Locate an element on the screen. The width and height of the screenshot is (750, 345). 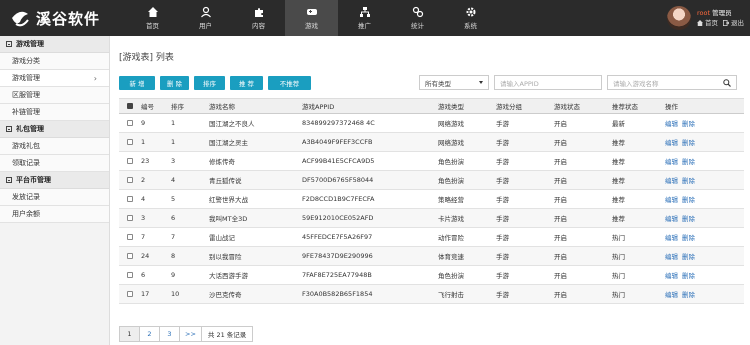
table-cell: 国江湖之灵主 is located at coordinates (228, 143).